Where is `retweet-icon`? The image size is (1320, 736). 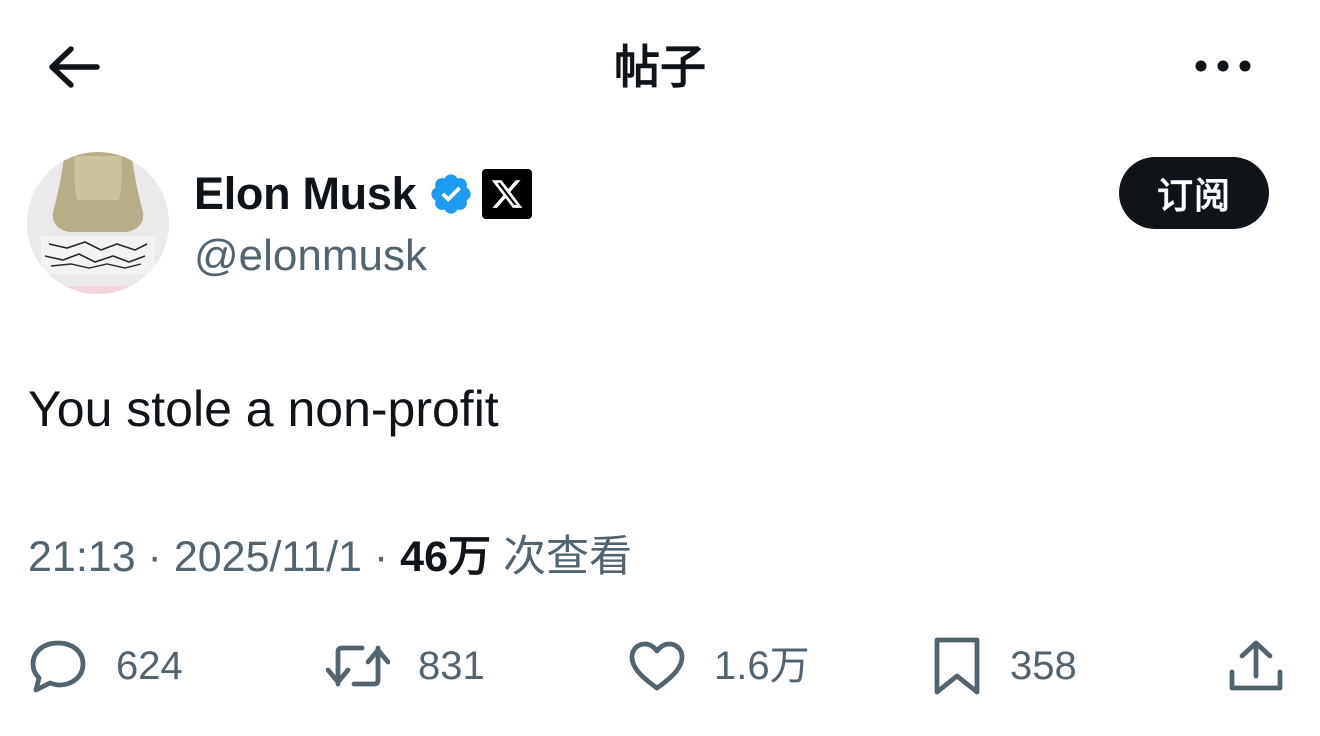
retweet-icon is located at coordinates (358, 666).